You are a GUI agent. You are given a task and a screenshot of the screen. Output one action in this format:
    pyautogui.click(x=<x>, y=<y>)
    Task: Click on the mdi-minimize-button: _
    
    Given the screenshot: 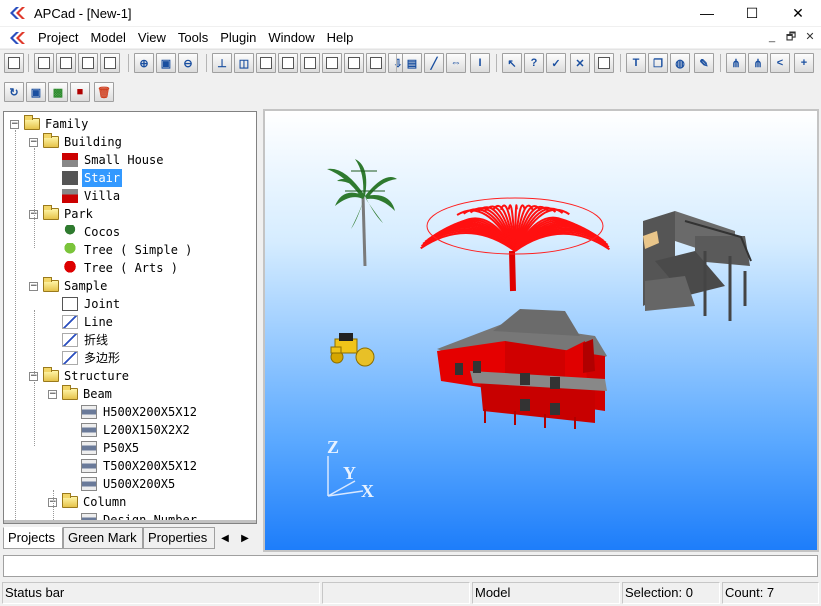 What is the action you would take?
    pyautogui.click(x=772, y=37)
    